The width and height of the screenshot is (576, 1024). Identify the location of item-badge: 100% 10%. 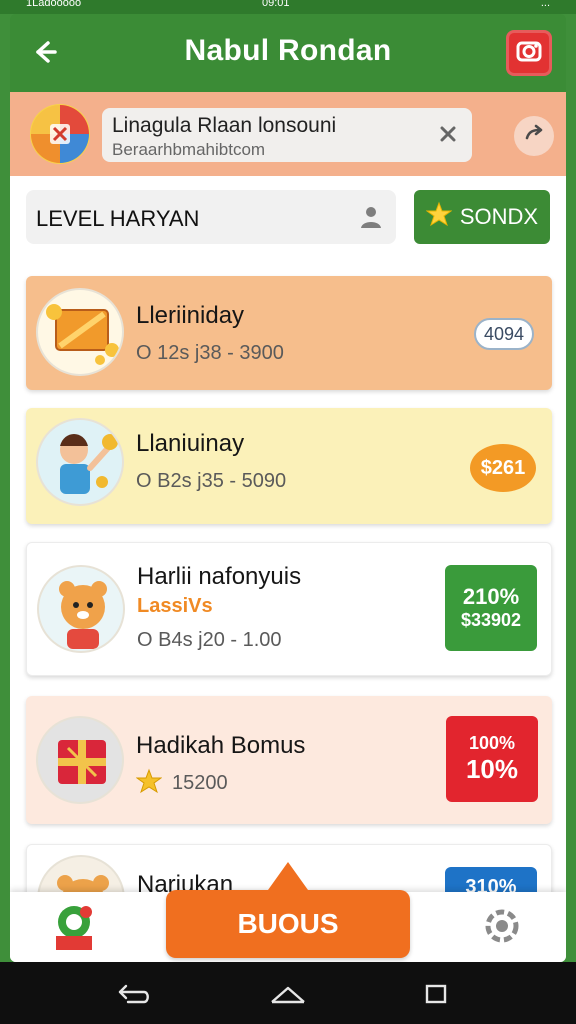
(492, 759).